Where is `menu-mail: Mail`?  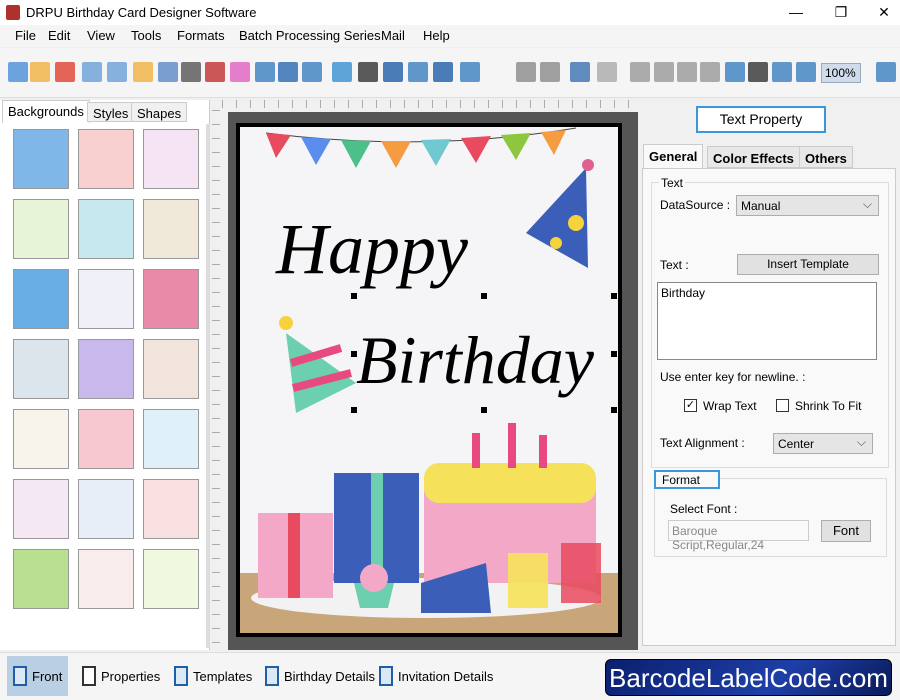 menu-mail: Mail is located at coordinates (393, 35).